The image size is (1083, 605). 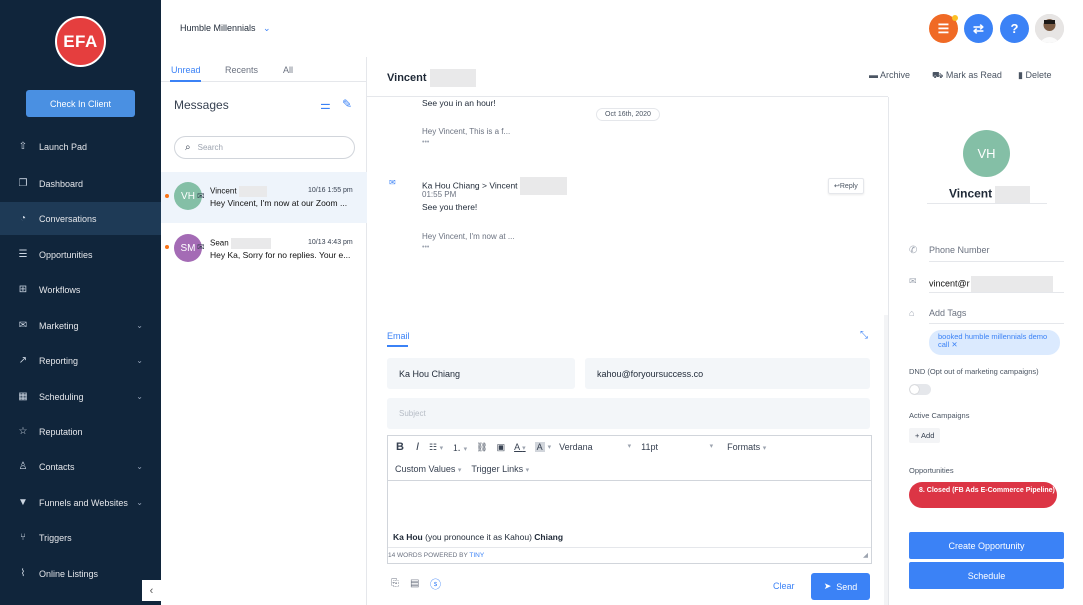 I want to click on text-color-icon: A ▾, so click(x=520, y=447).